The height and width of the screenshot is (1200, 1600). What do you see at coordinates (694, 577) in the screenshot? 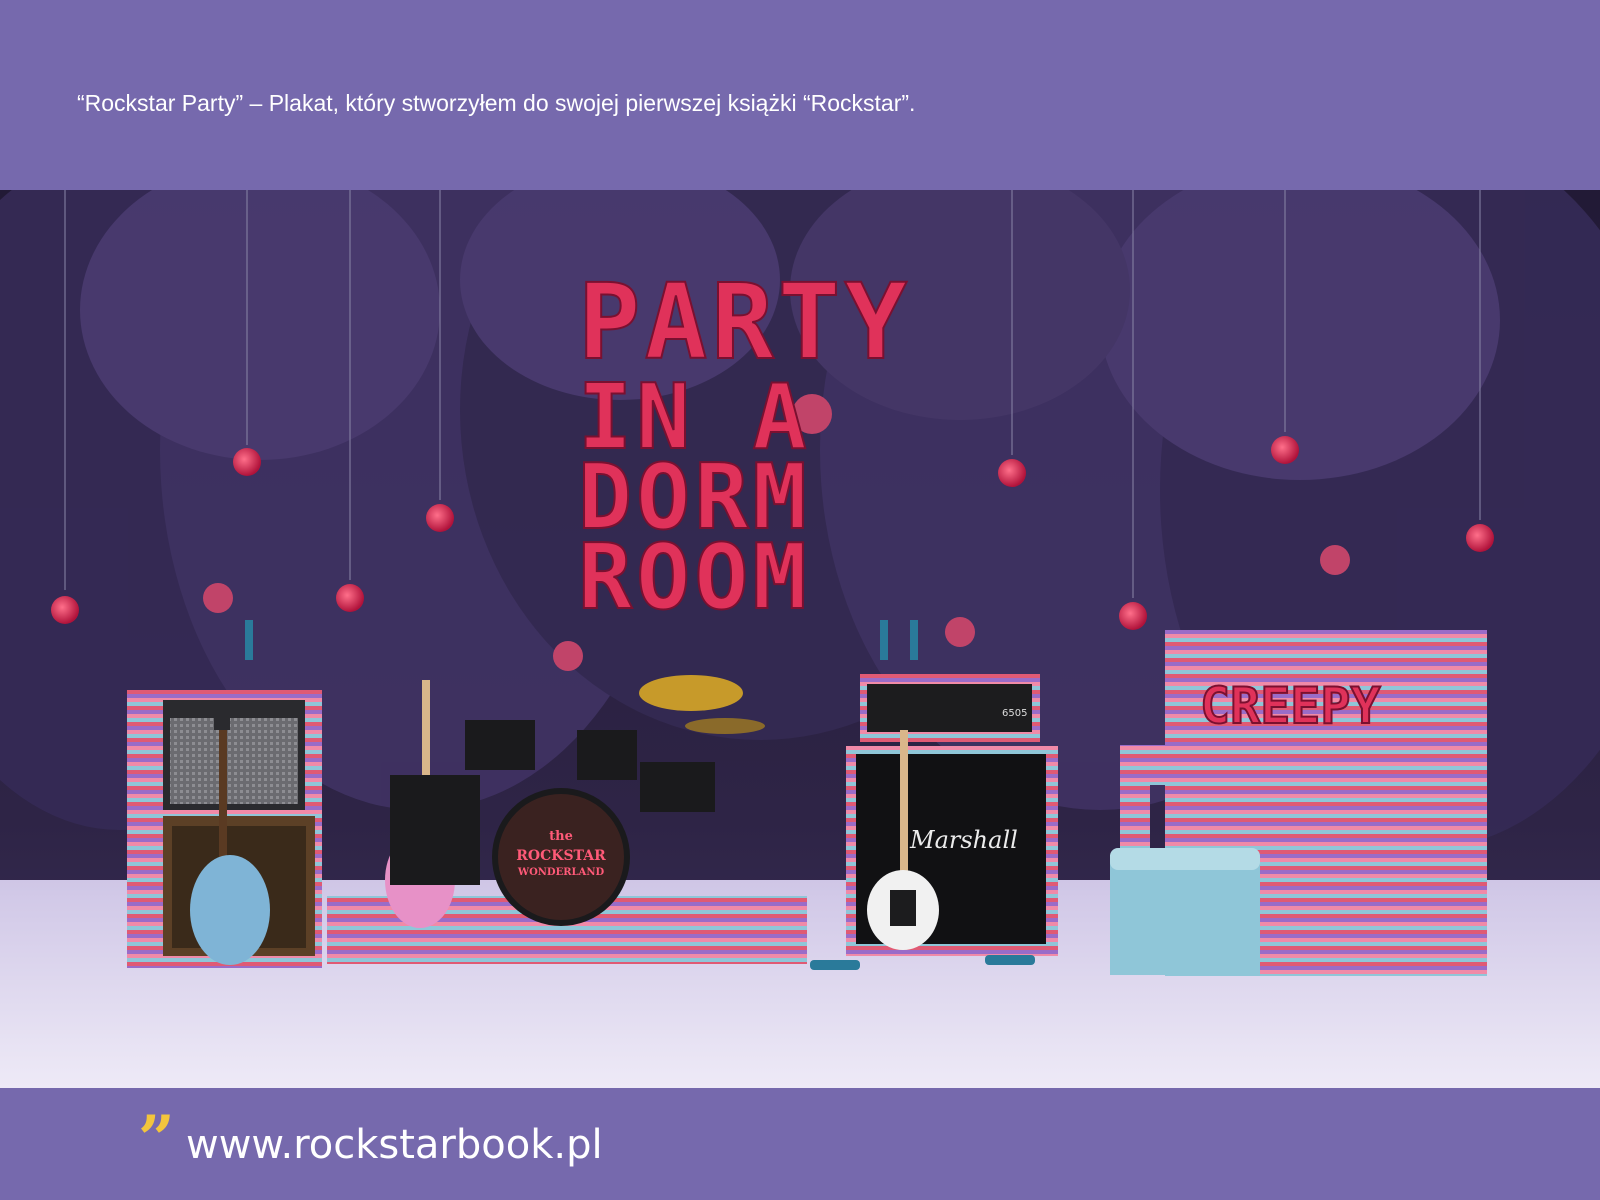
I see `title-line-room: ROOM` at bounding box center [694, 577].